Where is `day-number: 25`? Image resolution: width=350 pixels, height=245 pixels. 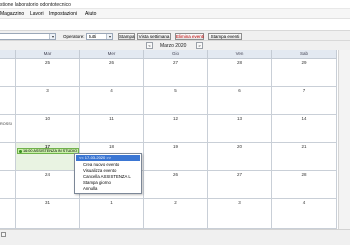
day-number: 25 is located at coordinates (47, 62).